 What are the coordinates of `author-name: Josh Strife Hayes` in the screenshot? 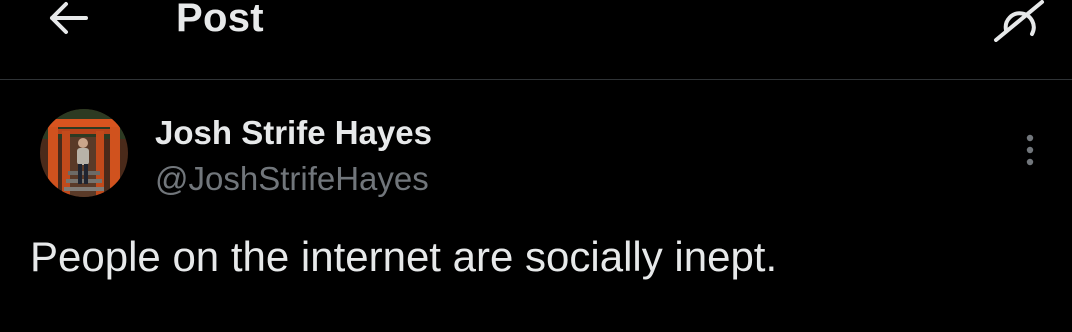 It's located at (293, 133).